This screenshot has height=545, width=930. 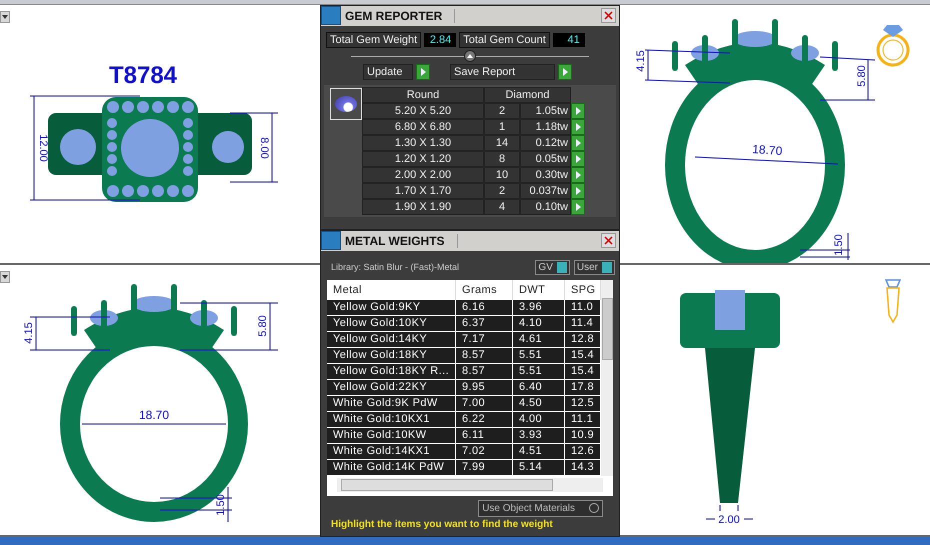 I want to click on table-cell: White Gold:10KW, so click(x=391, y=436).